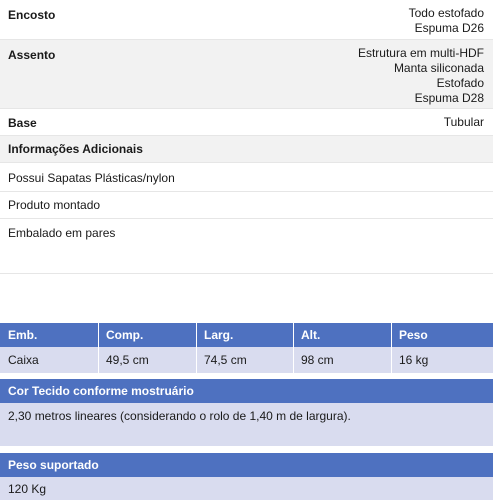 Image resolution: width=493 pixels, height=500 pixels. What do you see at coordinates (246, 149) in the screenshot?
I see `info-title-row: Informações Adicionais` at bounding box center [246, 149].